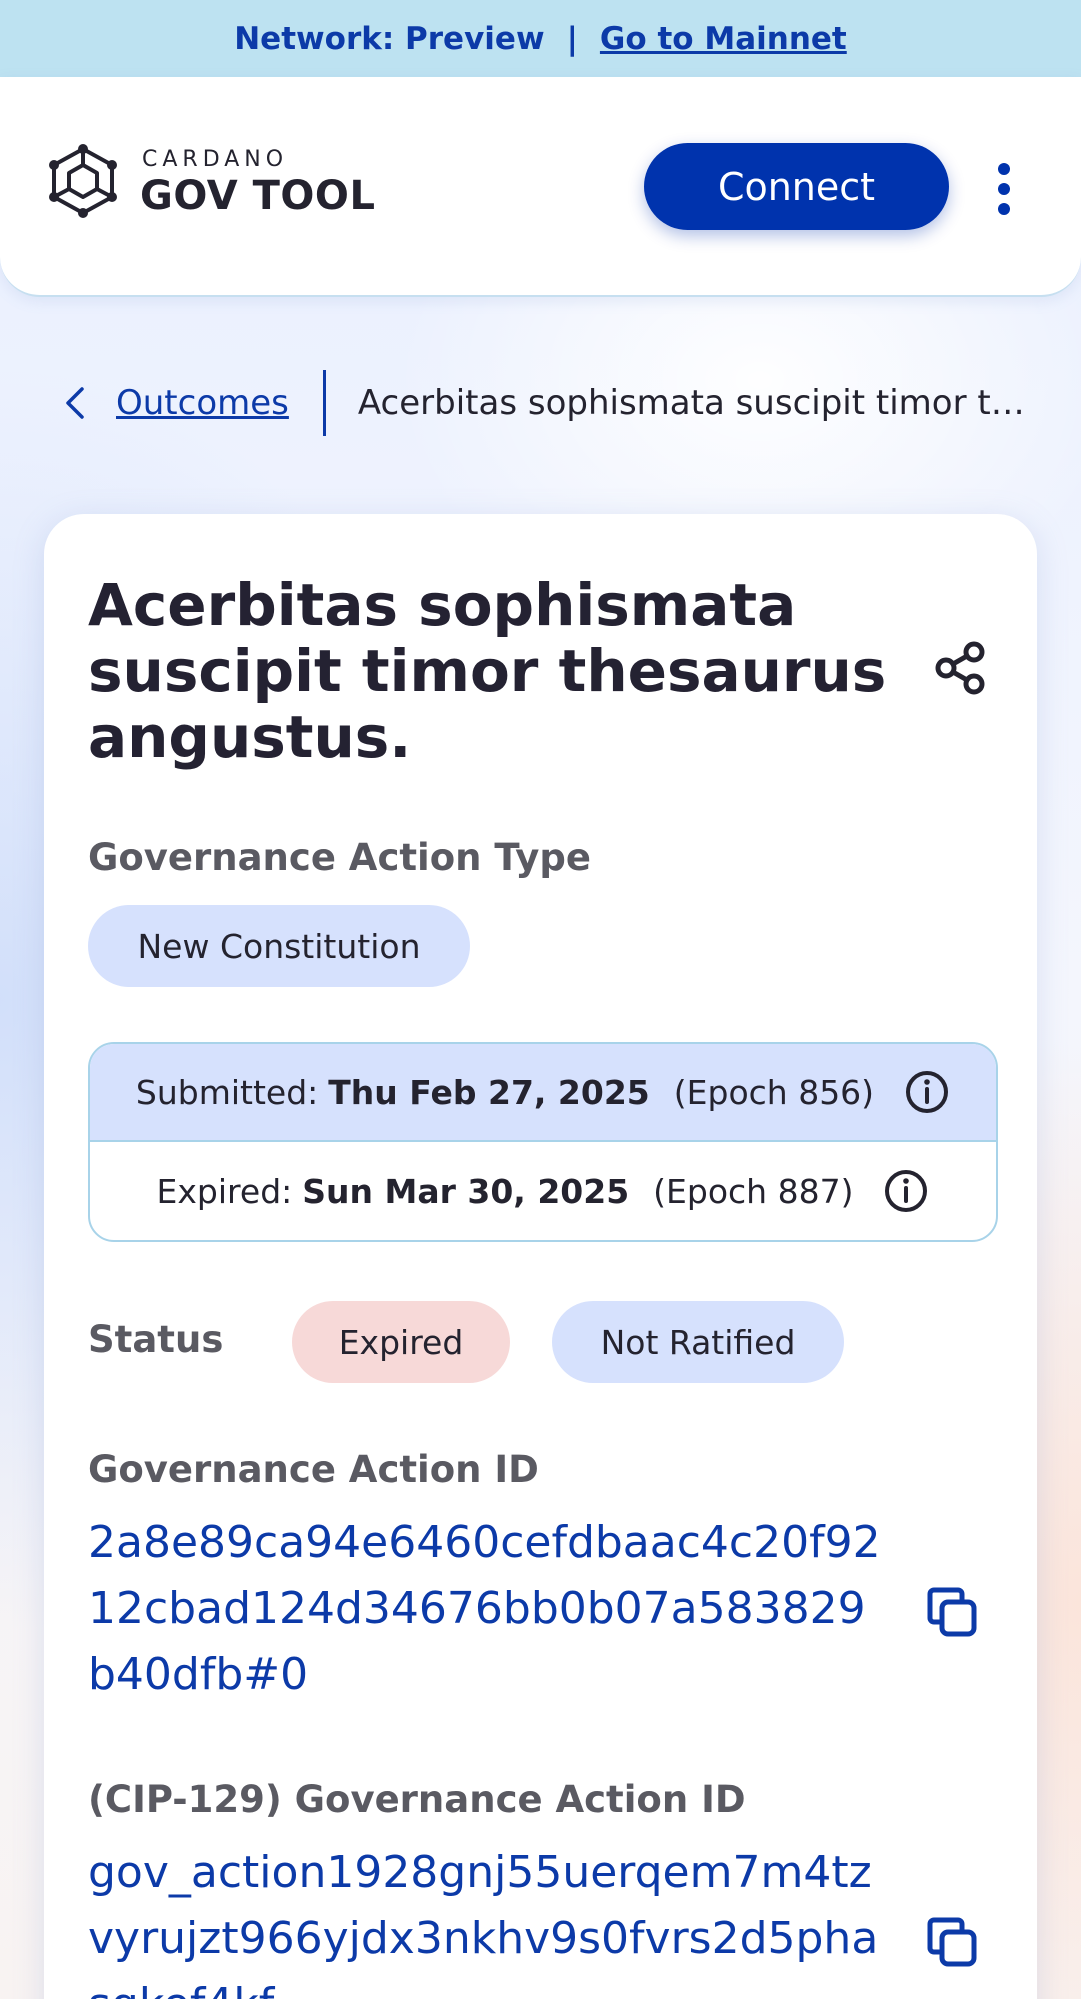 This screenshot has height=1999, width=1081. I want to click on logo-small-text: CARDANO, so click(215, 159).